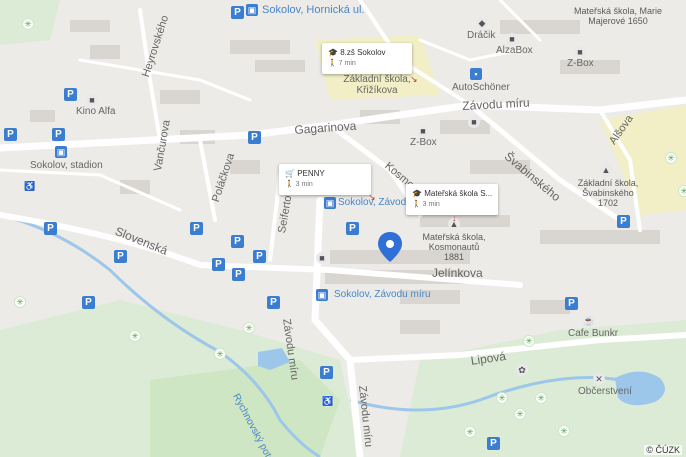  What do you see at coordinates (454, 218) in the screenshot?
I see `card-pointer-icon: ↓` at bounding box center [454, 218].